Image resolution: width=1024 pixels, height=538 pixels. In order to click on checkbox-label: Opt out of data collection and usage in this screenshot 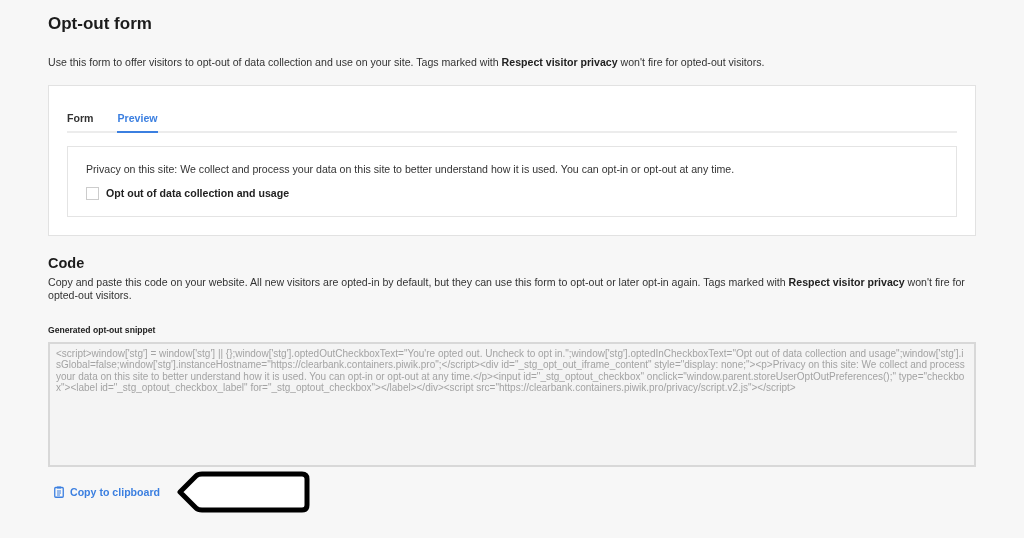, I will do `click(198, 193)`.